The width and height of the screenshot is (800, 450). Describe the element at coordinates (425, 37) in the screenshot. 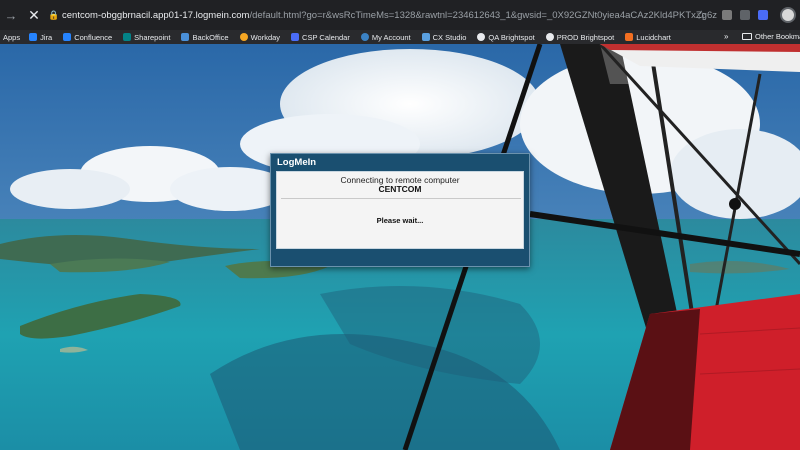

I see `cx-studio-icon` at that location.